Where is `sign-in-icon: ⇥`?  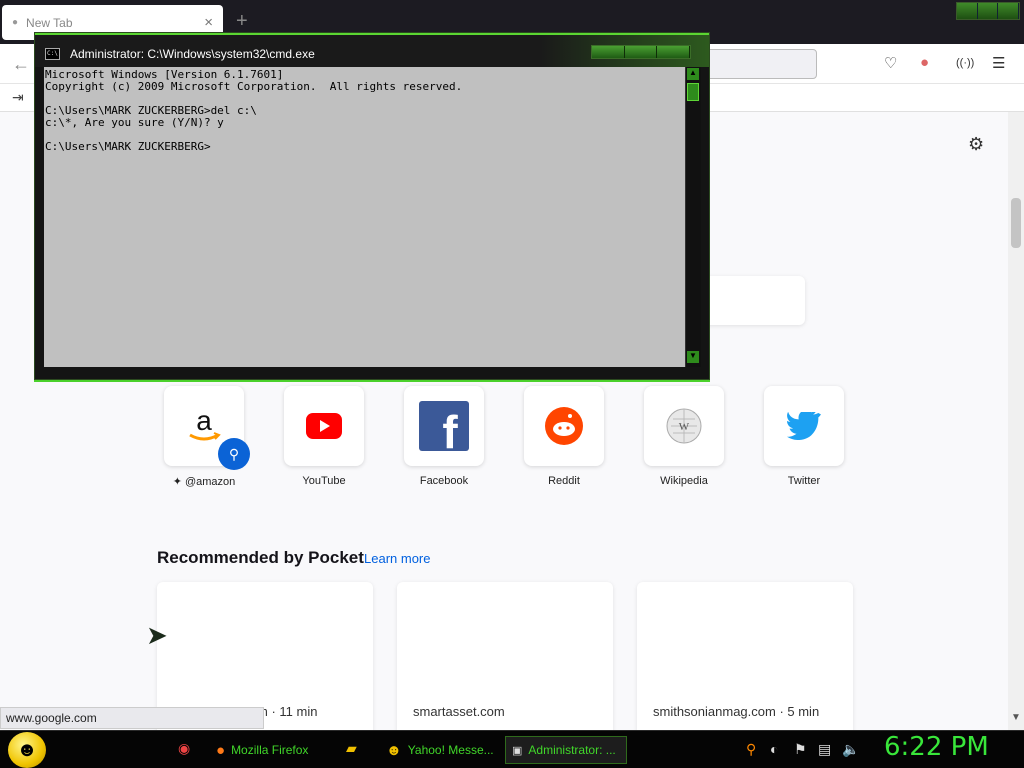
sign-in-icon: ⇥ is located at coordinates (18, 97).